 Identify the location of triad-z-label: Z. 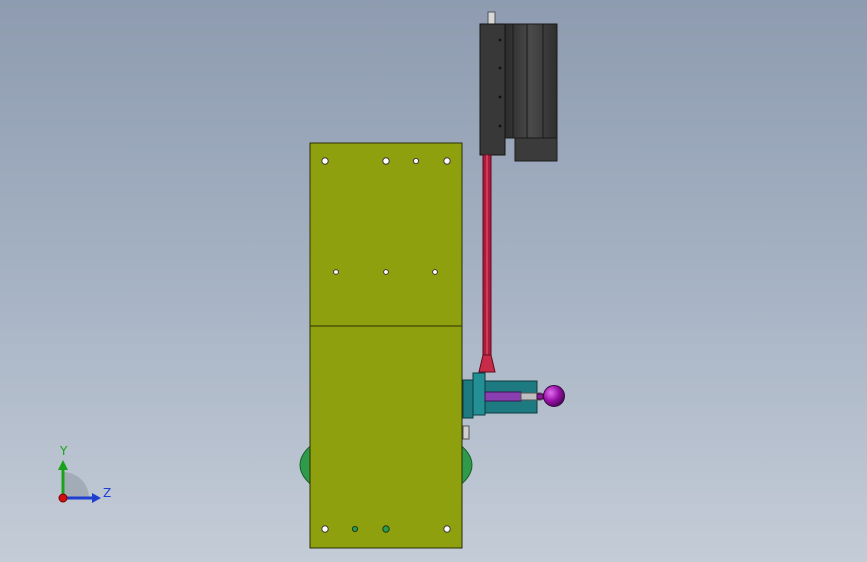
(107, 493).